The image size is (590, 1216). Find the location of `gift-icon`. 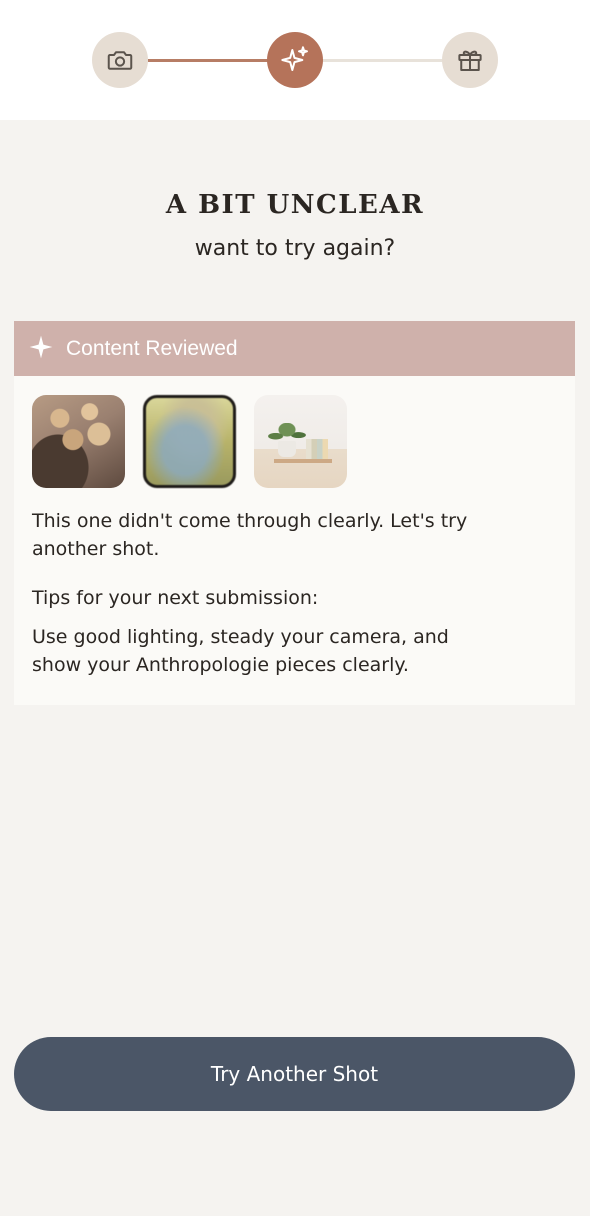

gift-icon is located at coordinates (470, 60).